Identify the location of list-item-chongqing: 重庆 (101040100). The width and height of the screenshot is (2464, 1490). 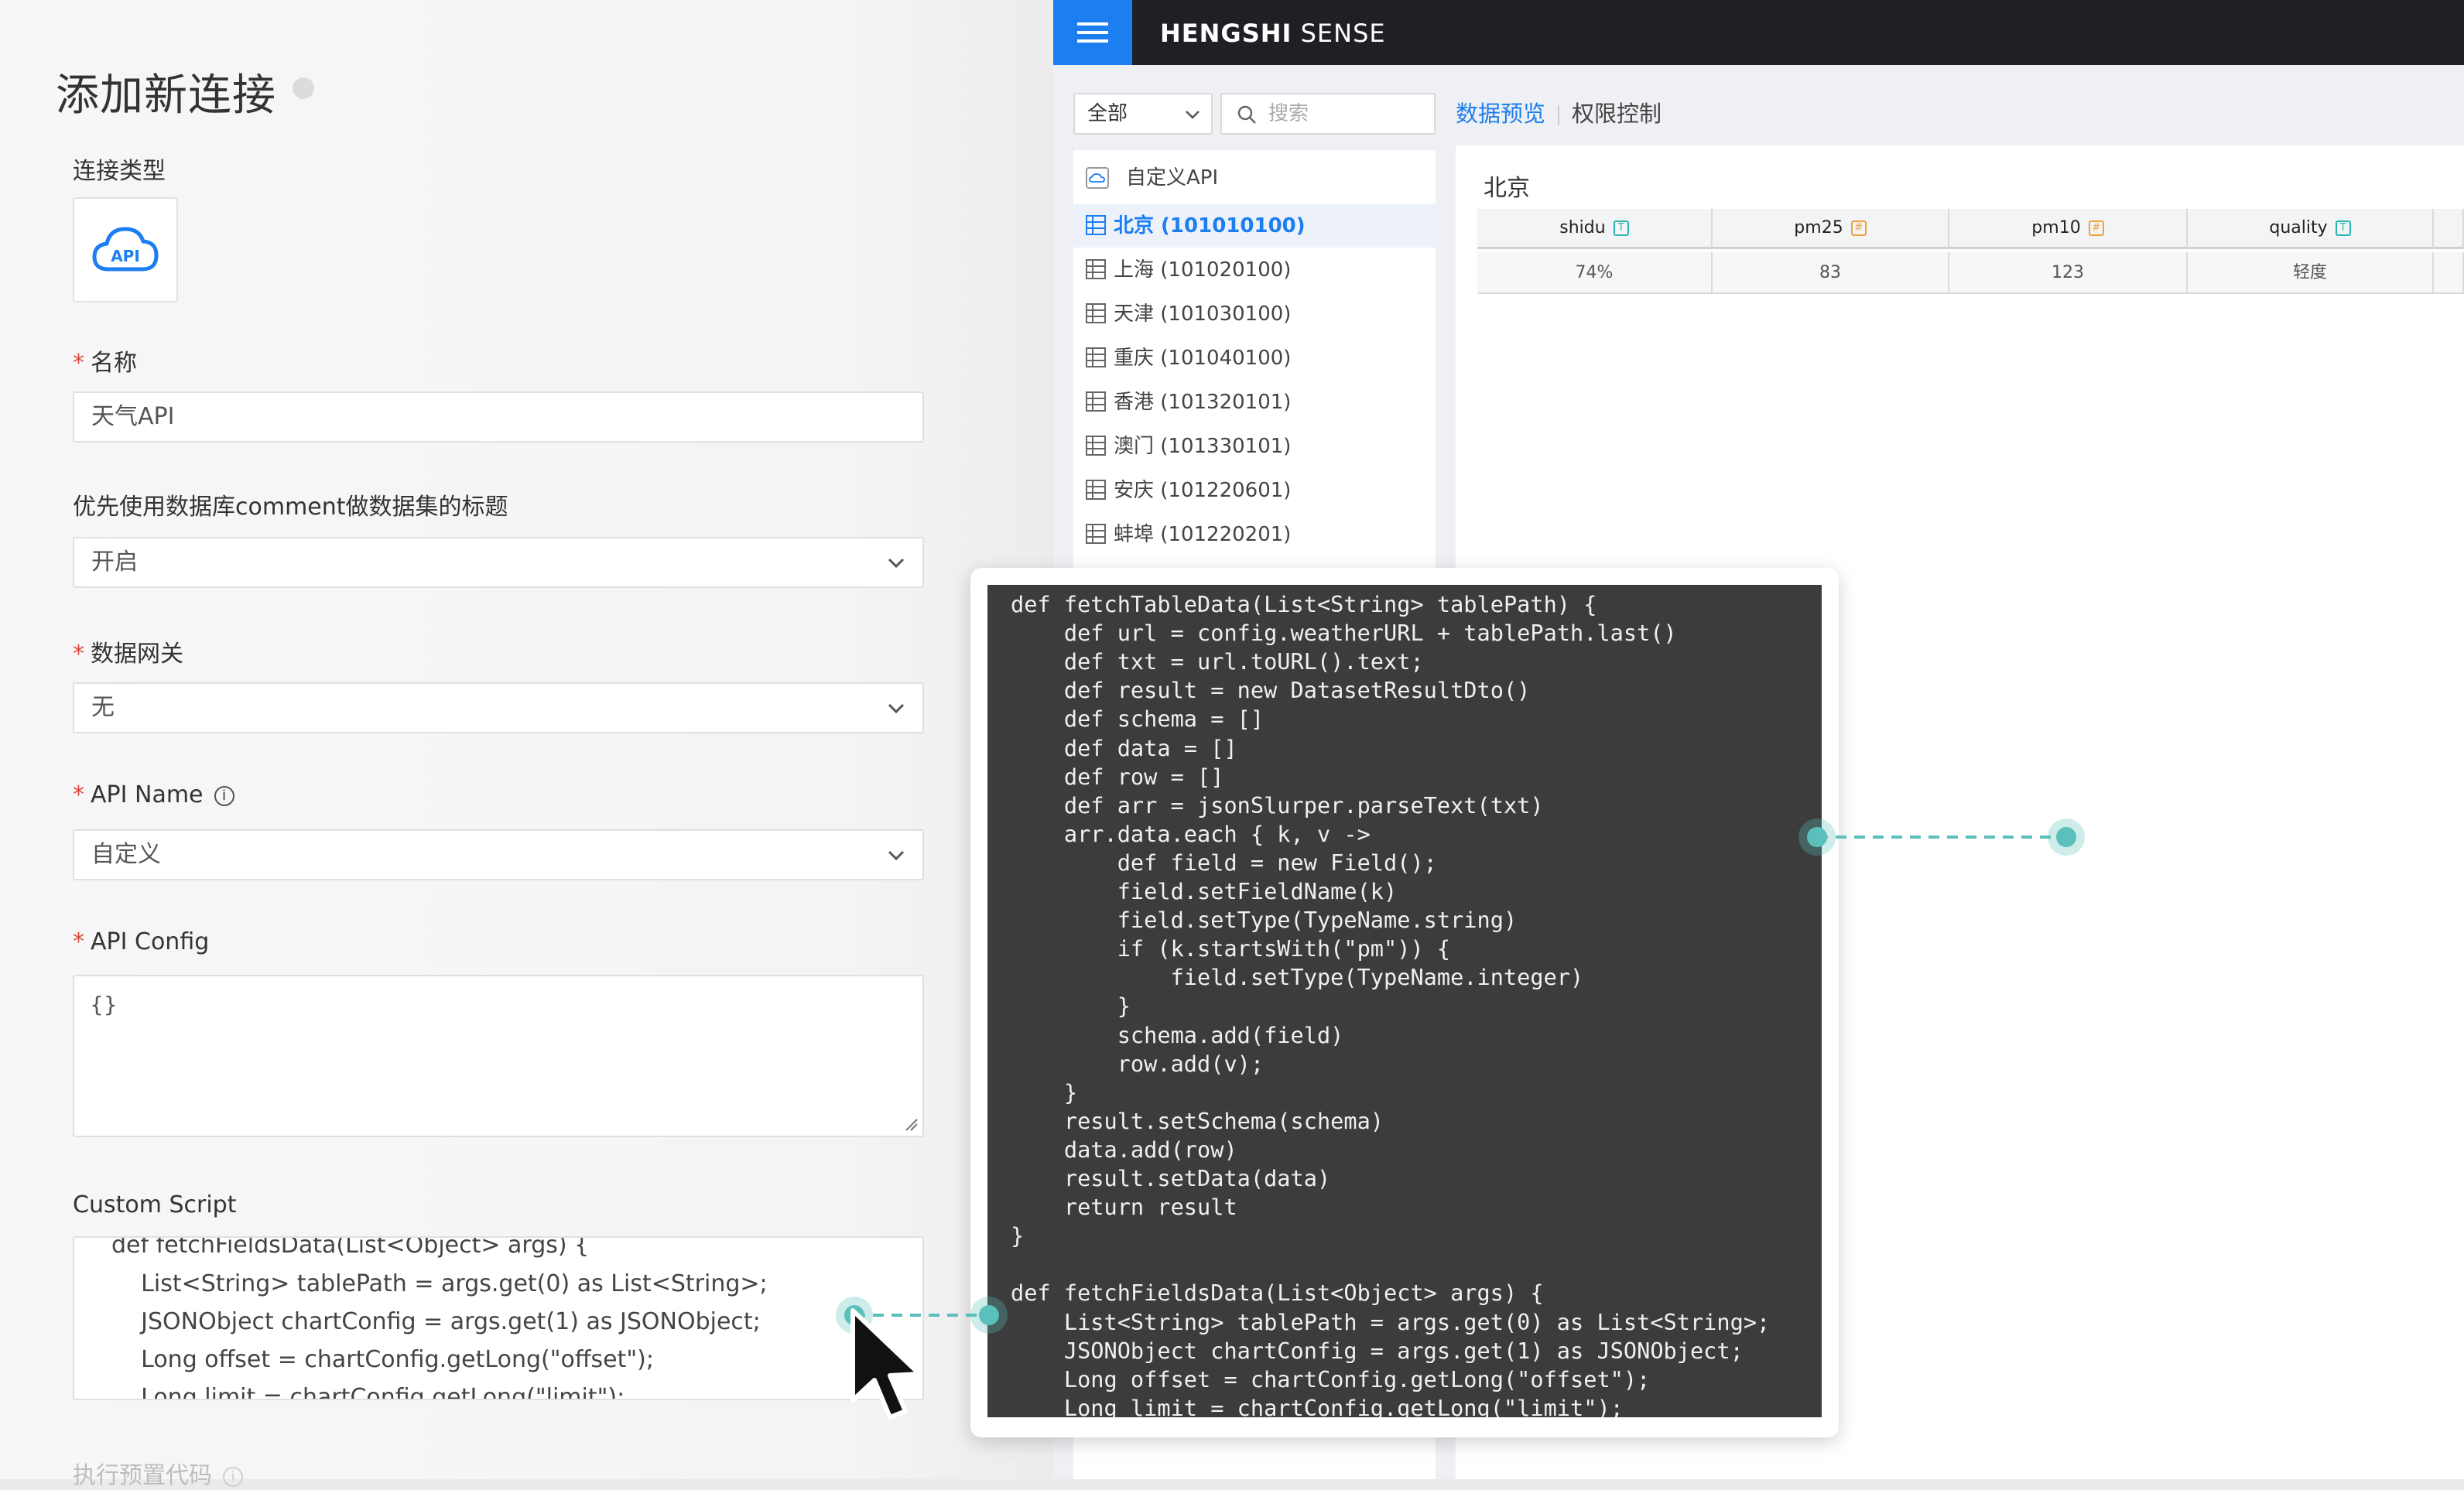
(1254, 359).